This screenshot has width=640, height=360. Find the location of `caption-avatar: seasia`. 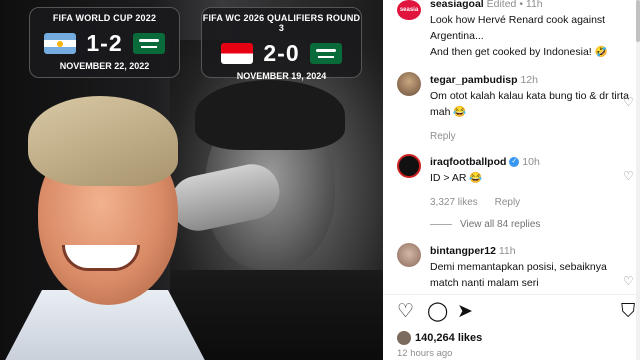

caption-avatar: seasia is located at coordinates (409, 10).